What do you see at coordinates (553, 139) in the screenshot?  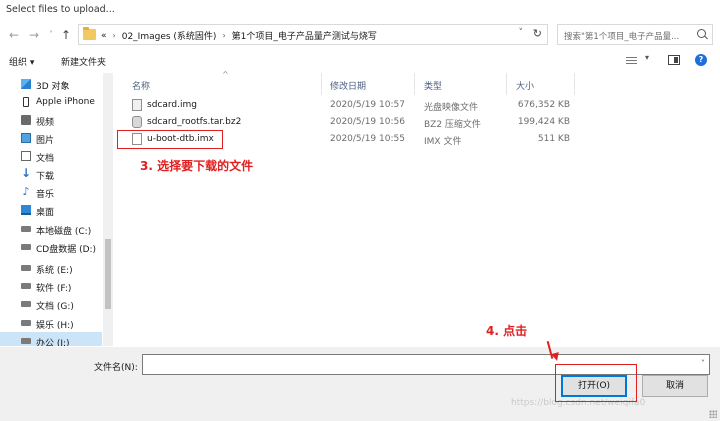 I see `file-size: 511 KB` at bounding box center [553, 139].